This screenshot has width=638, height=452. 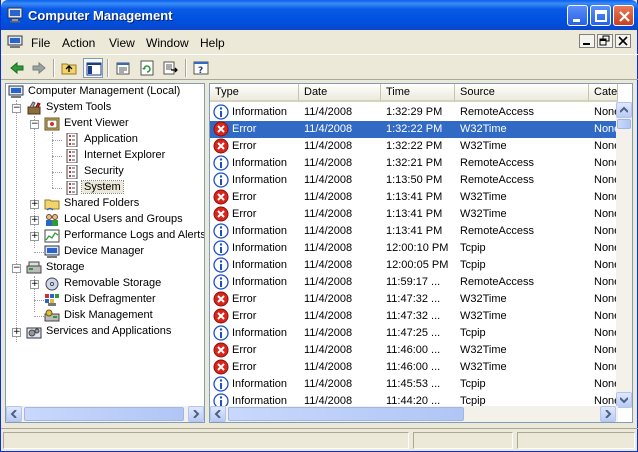 I want to click on menu-file: File, so click(x=40, y=43).